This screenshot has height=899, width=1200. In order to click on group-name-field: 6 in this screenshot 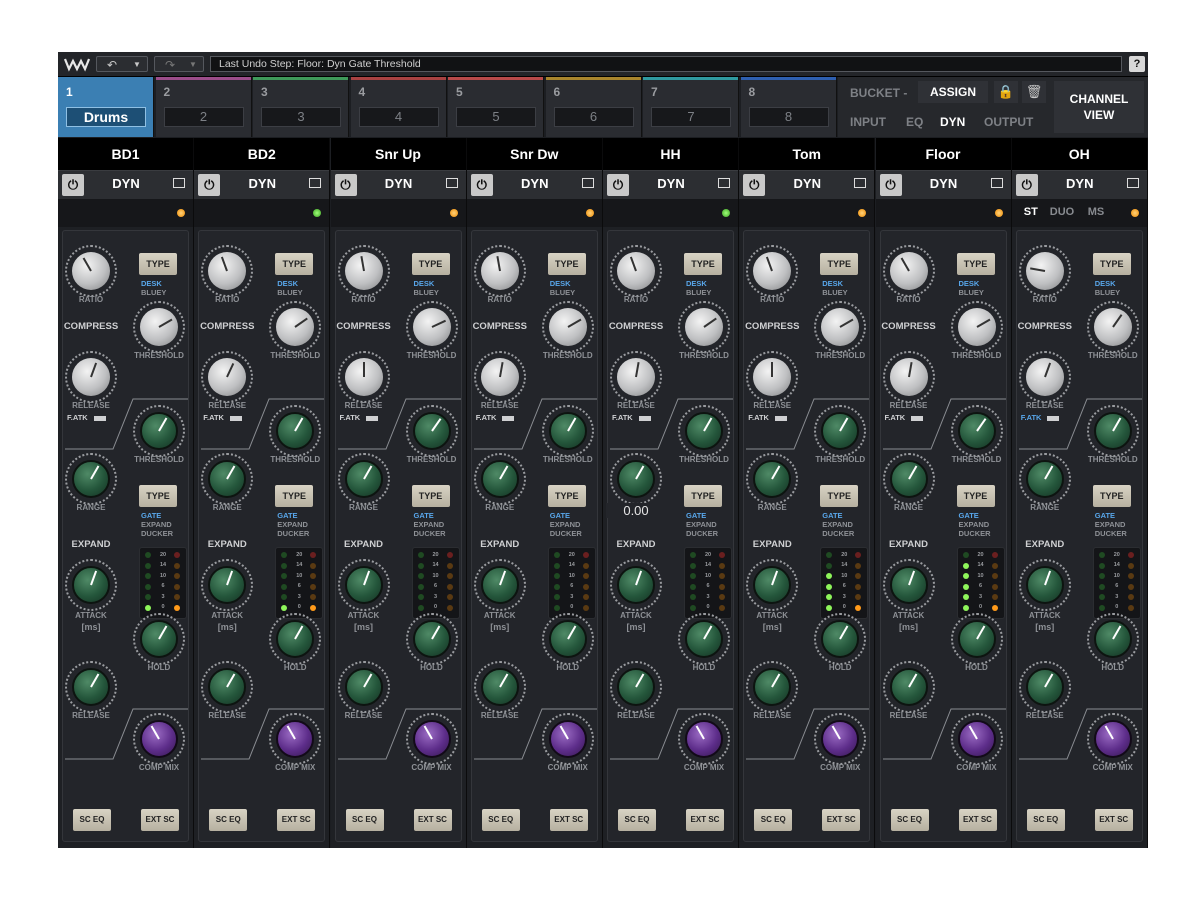, I will do `click(593, 117)`.